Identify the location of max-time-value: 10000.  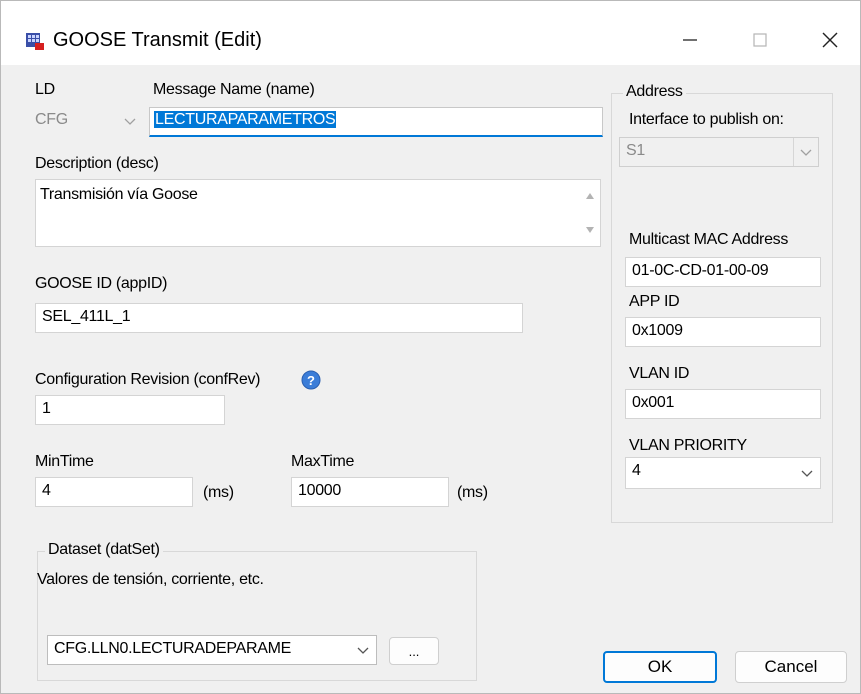
(319, 490).